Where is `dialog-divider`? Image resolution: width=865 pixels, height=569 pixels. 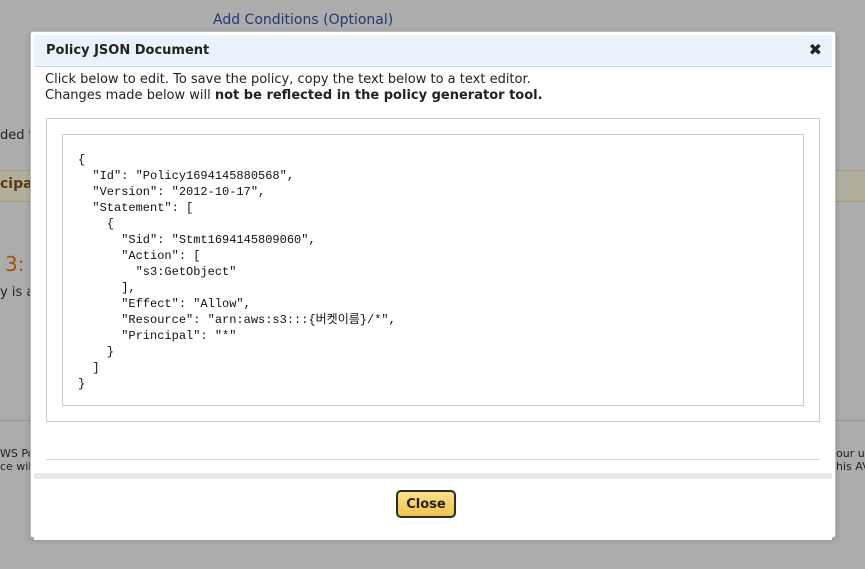 dialog-divider is located at coordinates (433, 459).